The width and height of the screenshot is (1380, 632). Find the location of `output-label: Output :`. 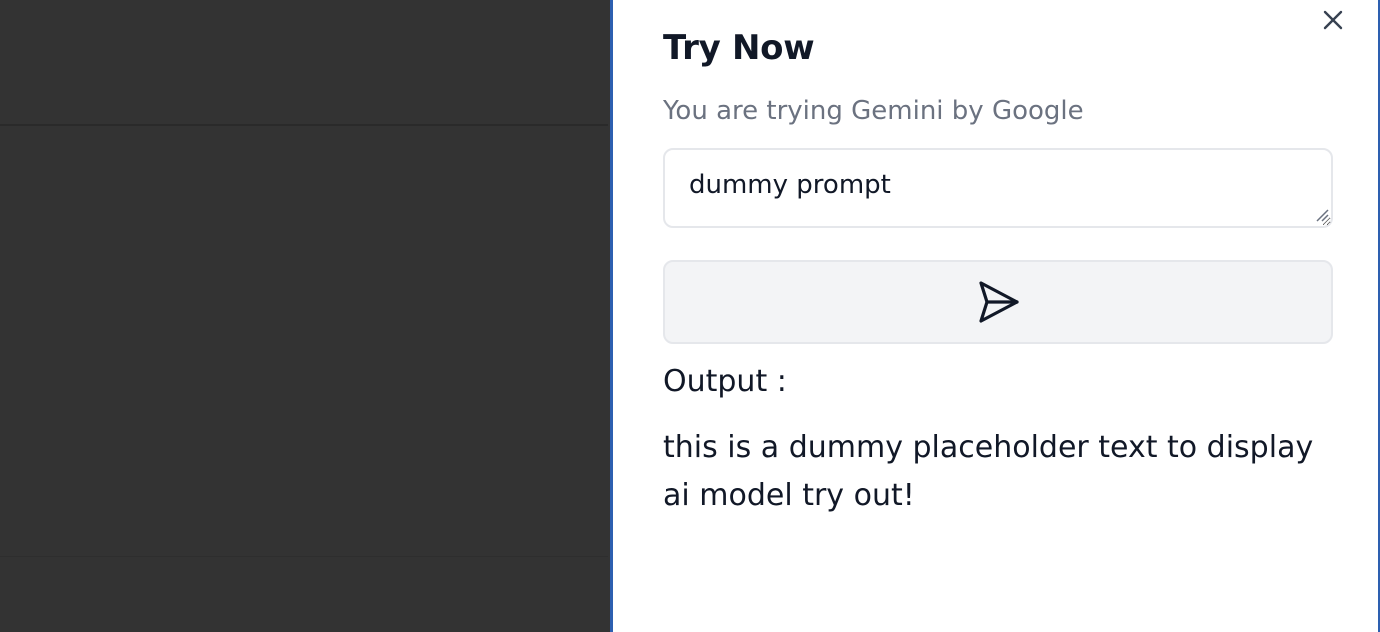

output-label: Output : is located at coordinates (725, 381).